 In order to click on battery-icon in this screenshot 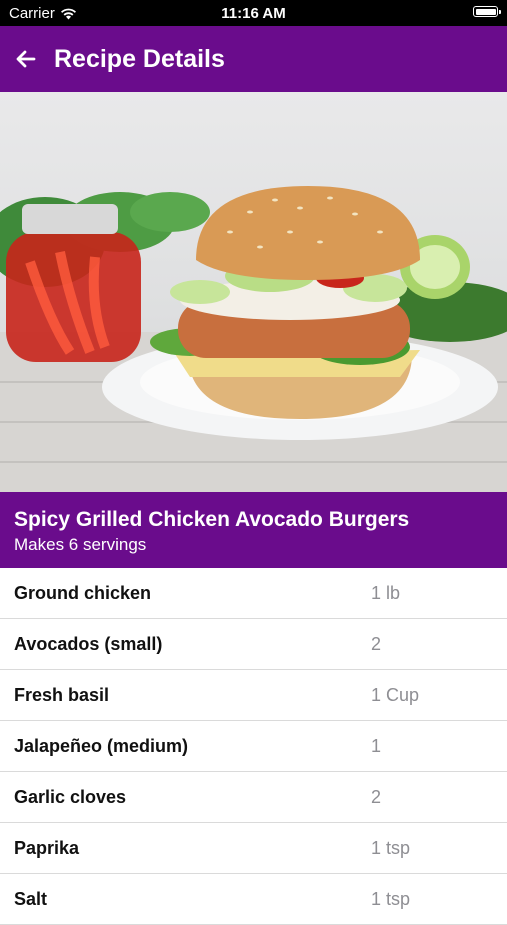, I will do `click(487, 11)`.